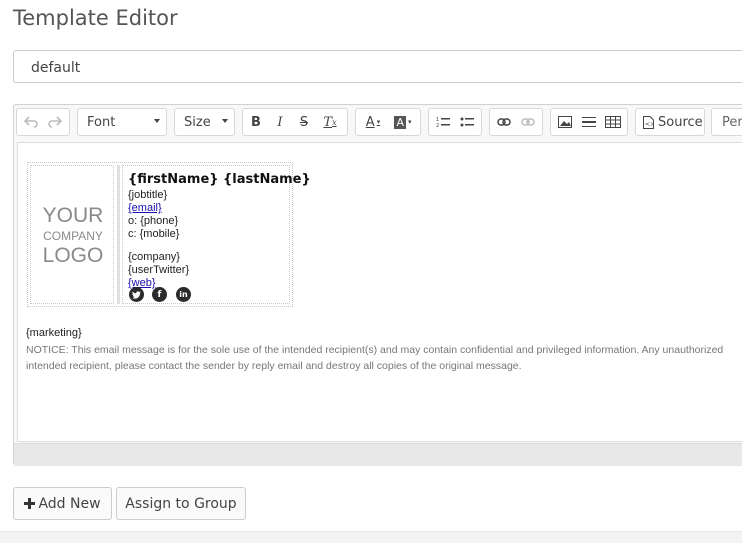 Image resolution: width=742 pixels, height=543 pixels. Describe the element at coordinates (55, 122) in the screenshot. I see `redo-icon` at that location.